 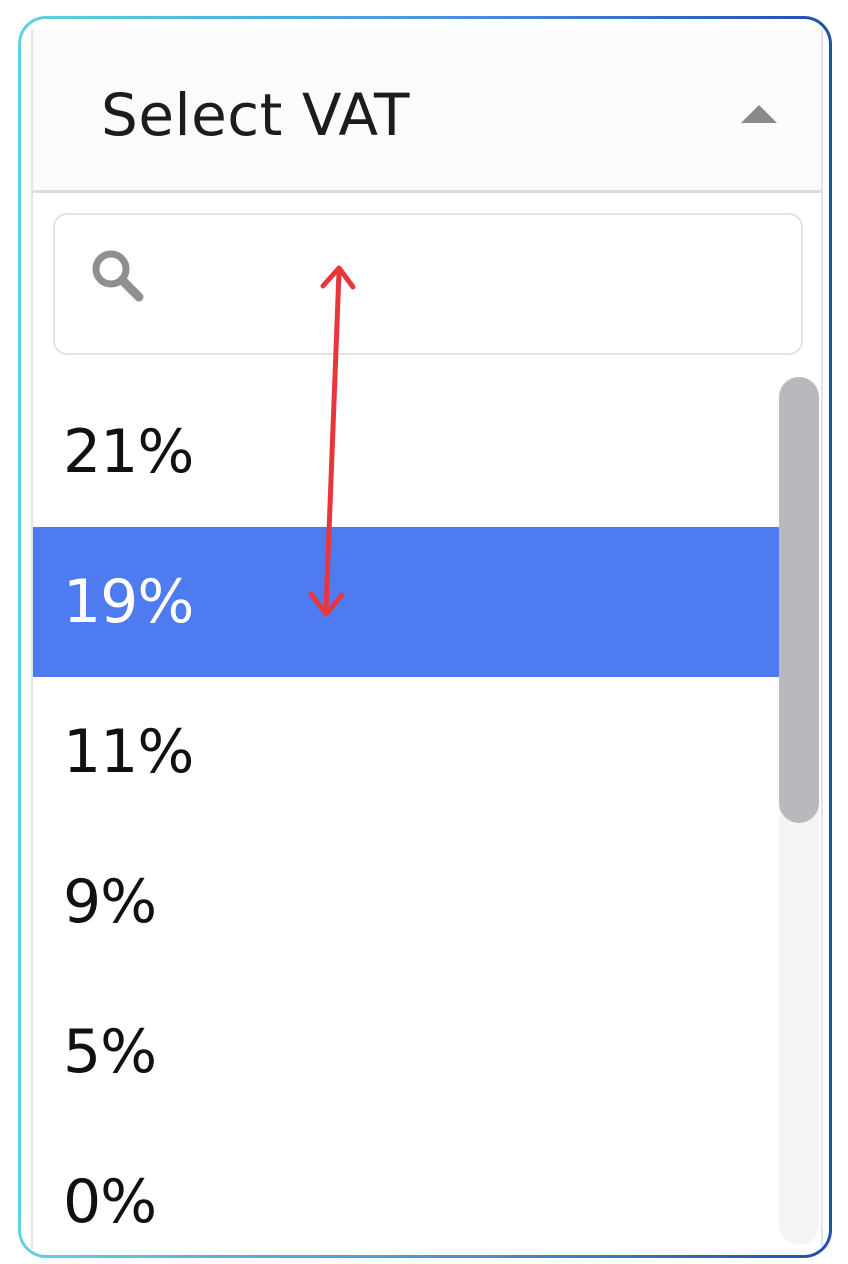 I want to click on option-label: 9%, so click(x=110, y=902).